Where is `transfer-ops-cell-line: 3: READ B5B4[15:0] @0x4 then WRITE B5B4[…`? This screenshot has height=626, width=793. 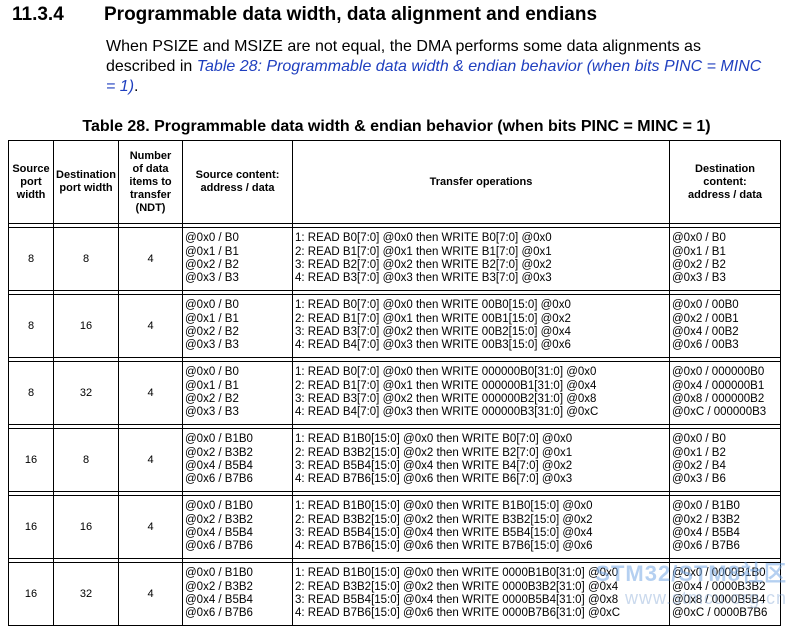
transfer-ops-cell-line: 3: READ B5B4[15:0] @0x4 then WRITE B5B4[… is located at coordinates (444, 533).